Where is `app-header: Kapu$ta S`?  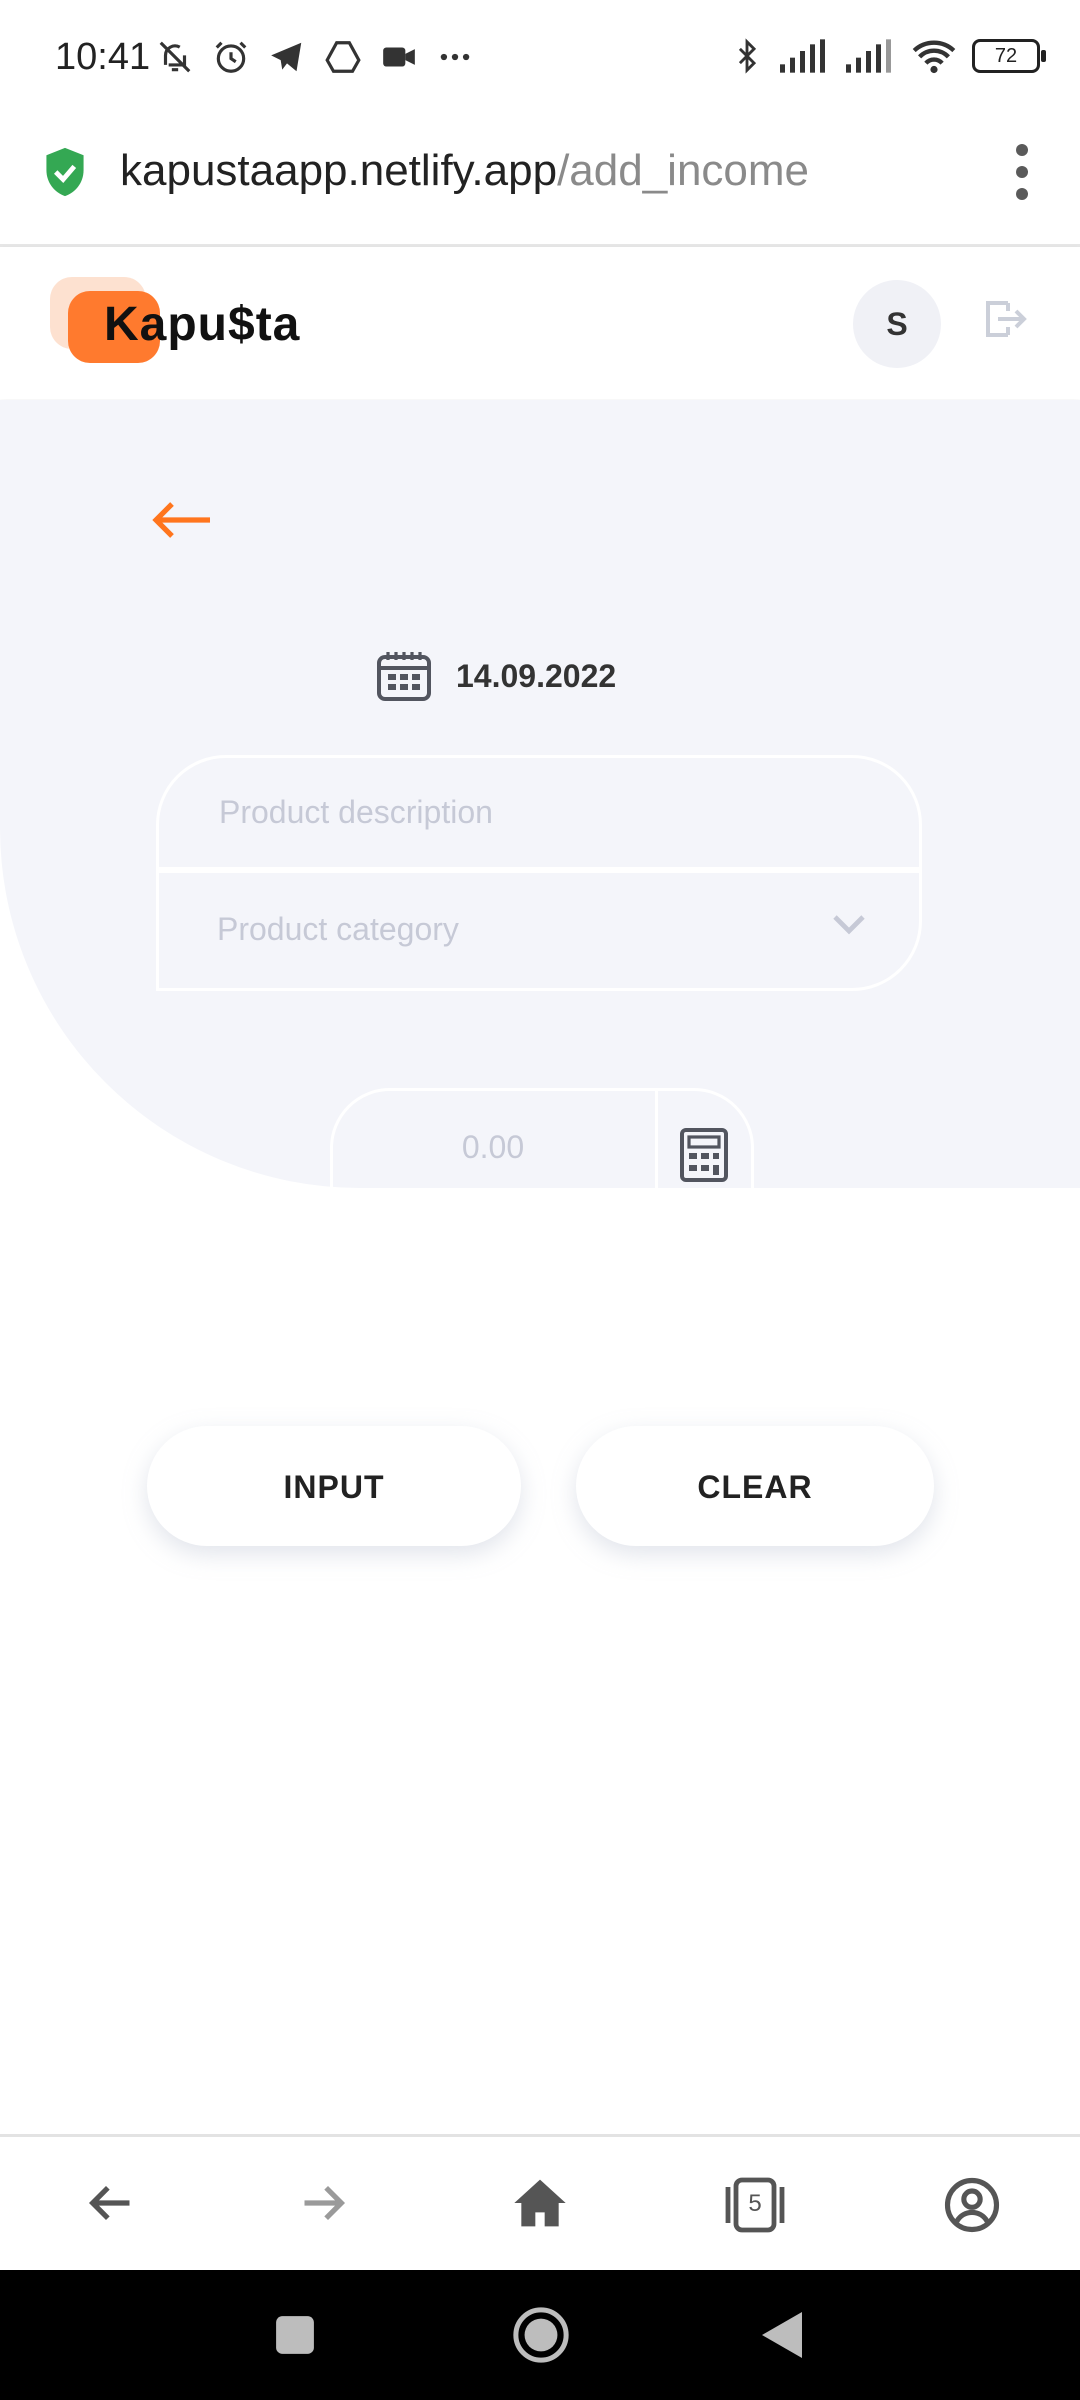
app-header: Kapu$ta S is located at coordinates (540, 323).